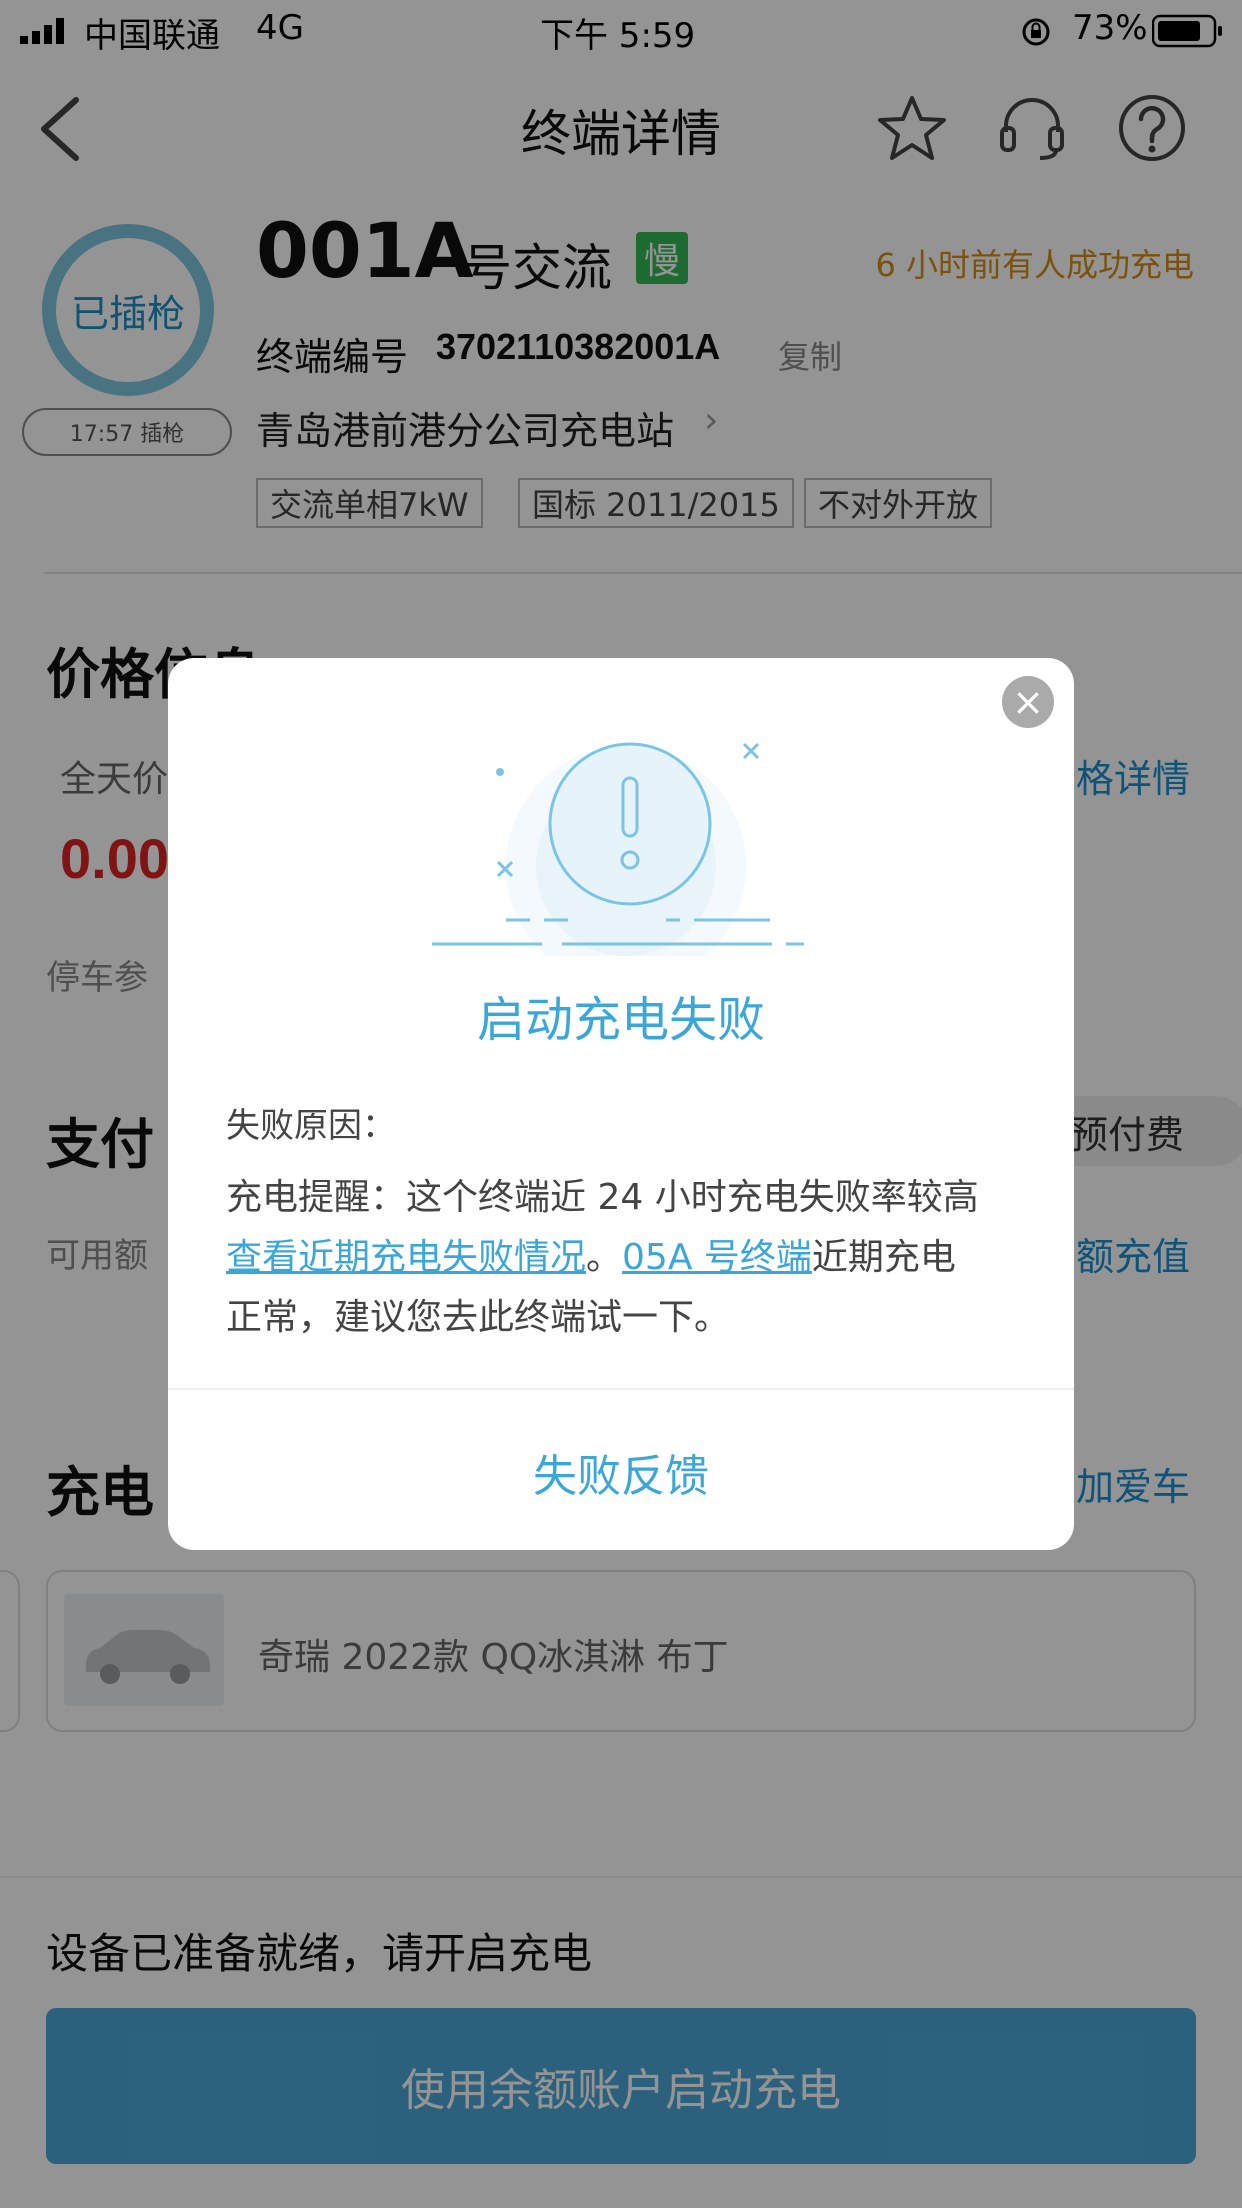 The image size is (1242, 2208). What do you see at coordinates (883, 1257) in the screenshot?
I see `alt-terminal-text: 近期充电` at bounding box center [883, 1257].